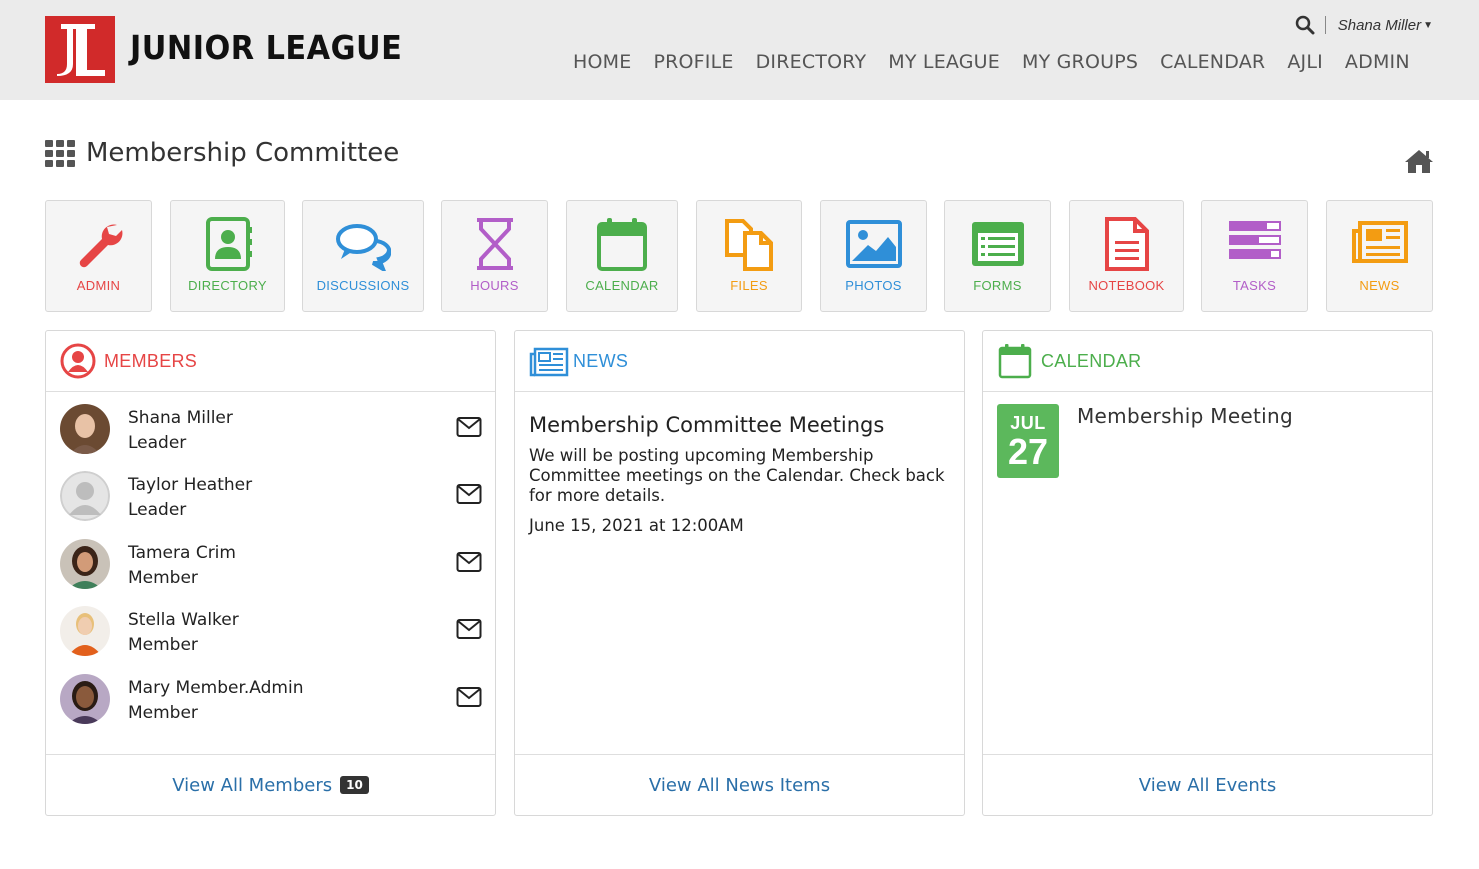  Describe the element at coordinates (270, 361) in the screenshot. I see `panel-header: MEMBERS` at that location.